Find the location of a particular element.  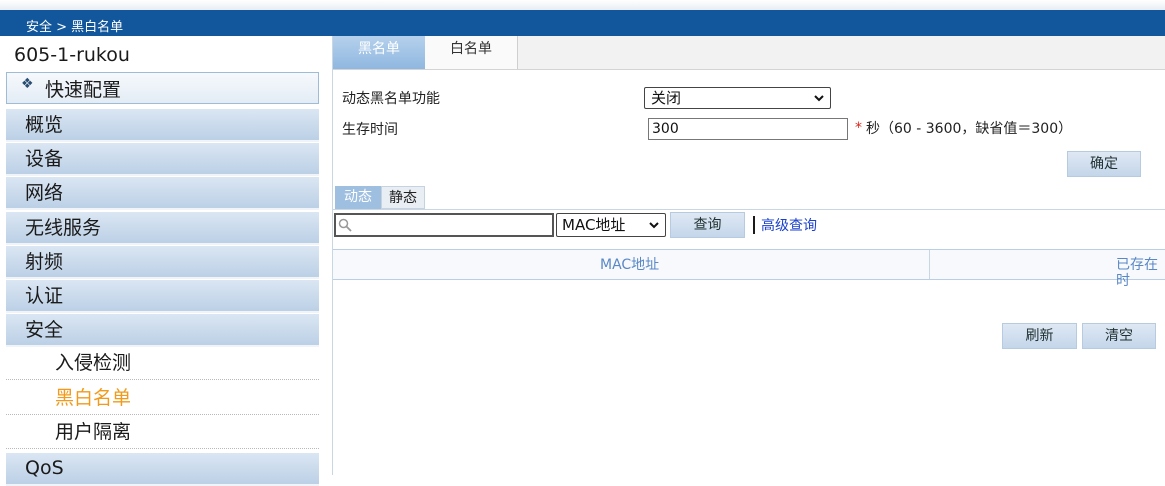

sidebar-item-radio: 射频 is located at coordinates (162, 262).